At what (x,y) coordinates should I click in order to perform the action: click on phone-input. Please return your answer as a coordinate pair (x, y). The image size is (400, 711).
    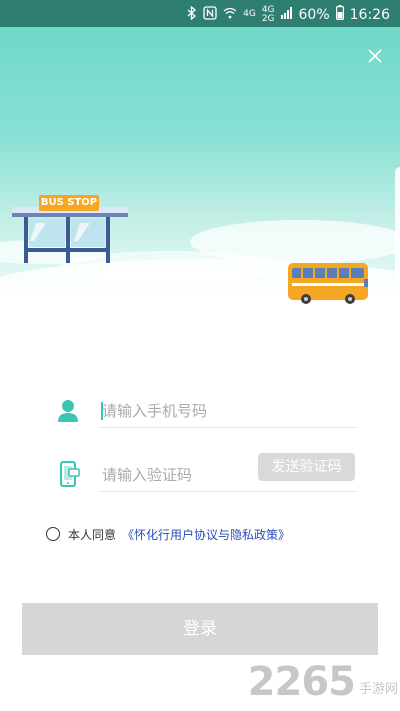
    Looking at the image, I should click on (229, 411).